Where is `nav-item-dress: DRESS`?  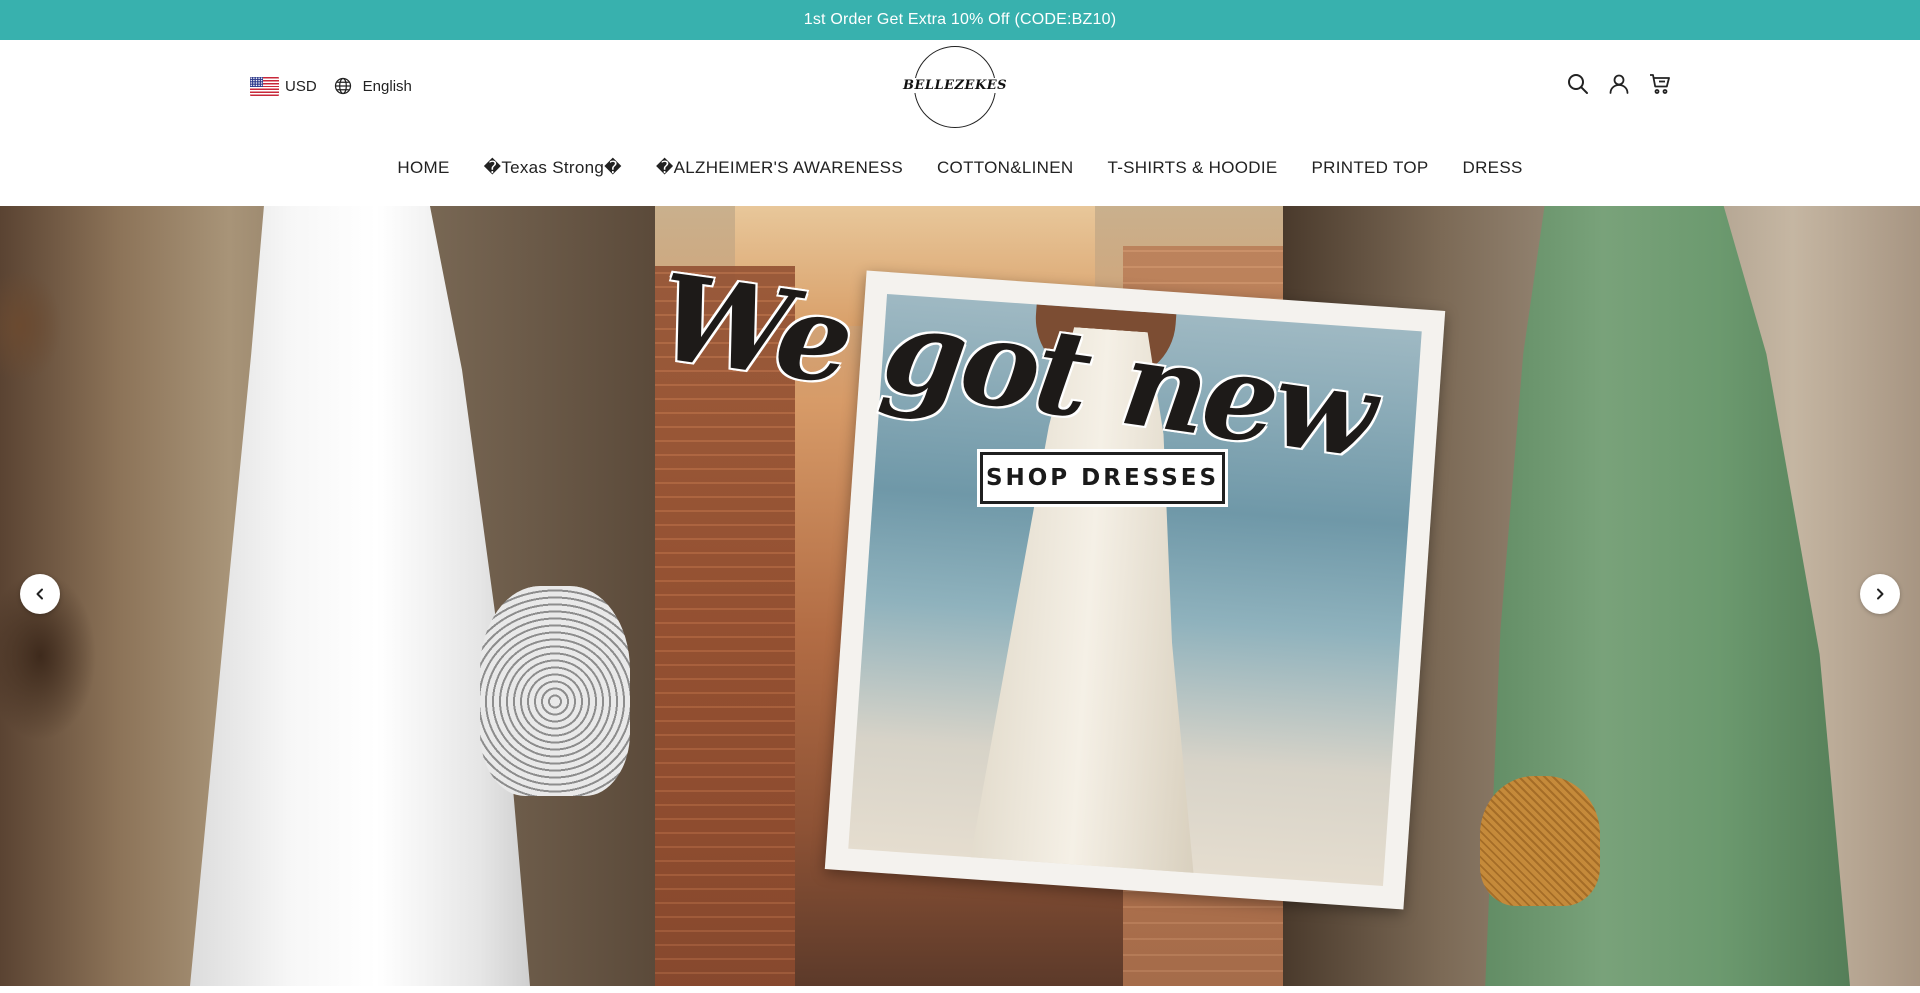
nav-item-dress: DRESS is located at coordinates (1493, 168).